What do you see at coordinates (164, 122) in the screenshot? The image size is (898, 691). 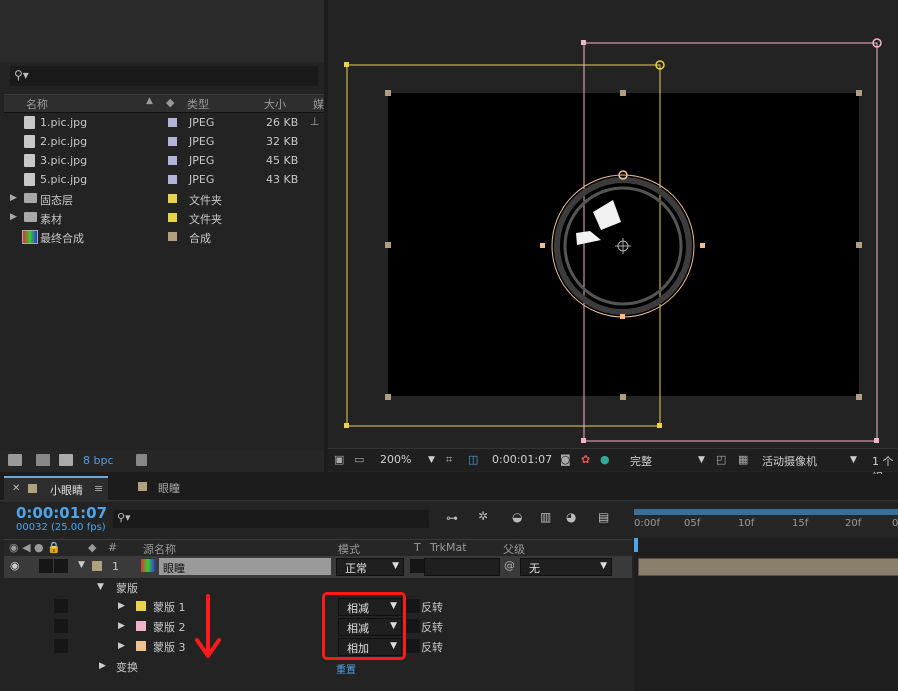 I see `project-item: 1.pic.jpg JPEG 26 KB ⊥` at bounding box center [164, 122].